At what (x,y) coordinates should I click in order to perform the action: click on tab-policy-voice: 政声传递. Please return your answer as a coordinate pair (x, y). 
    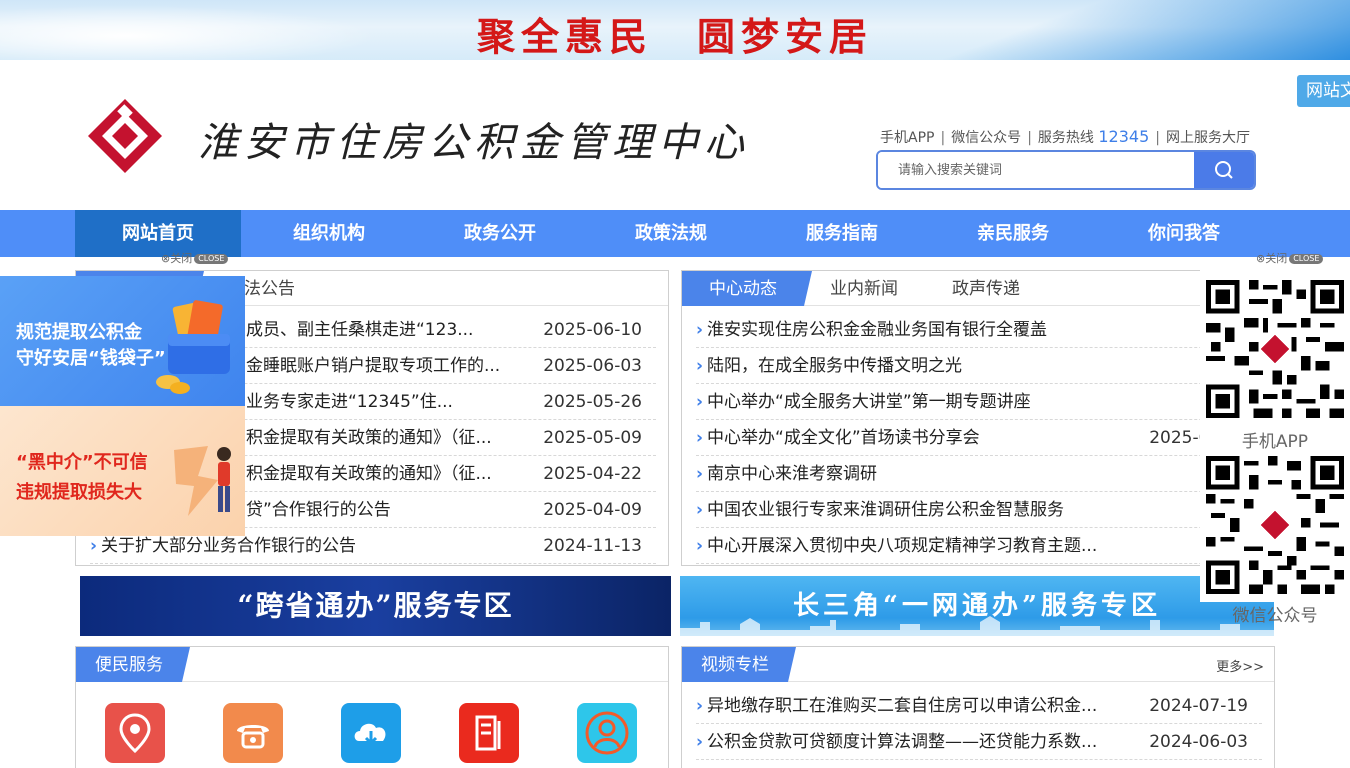
    Looking at the image, I should click on (986, 288).